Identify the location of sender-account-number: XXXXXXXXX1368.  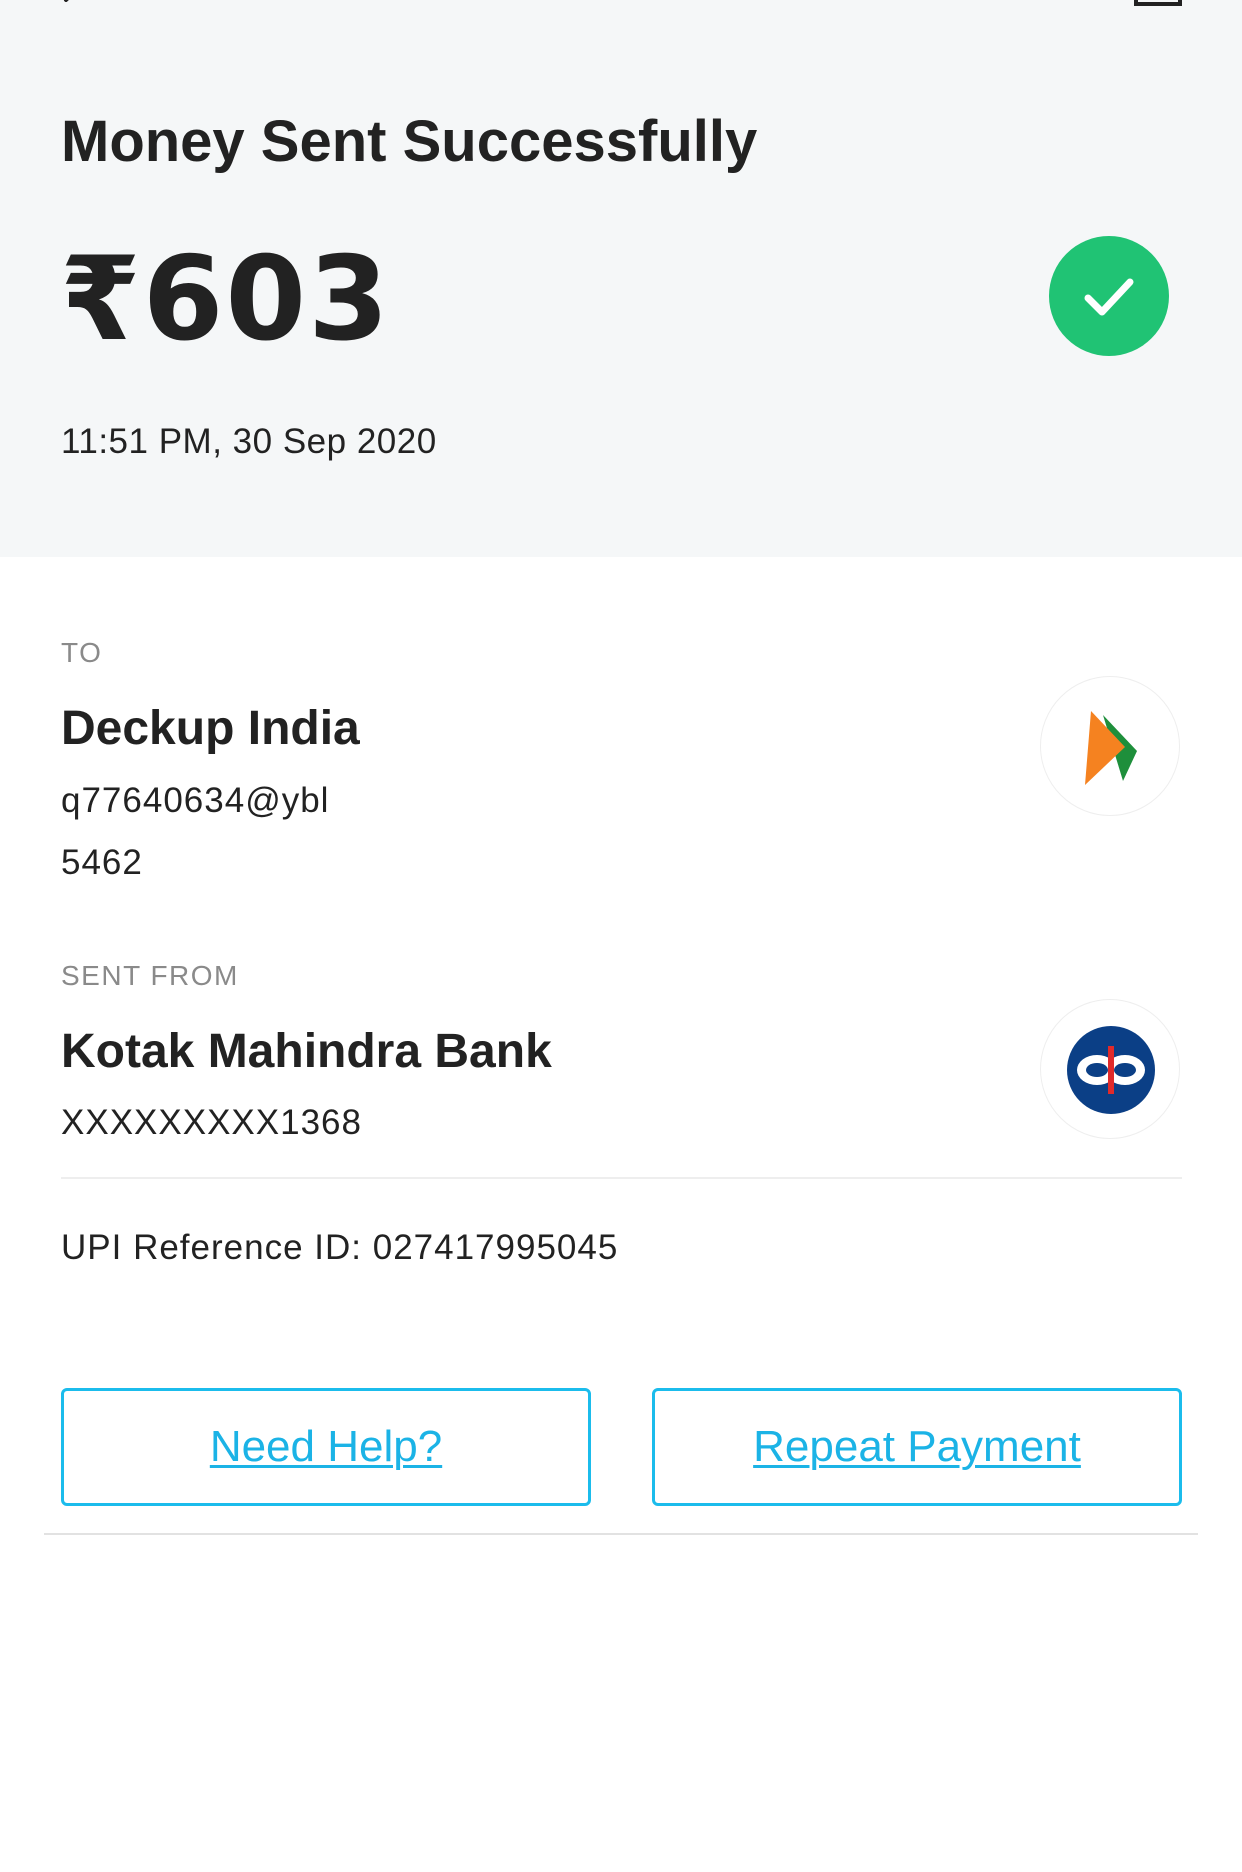
(211, 1122).